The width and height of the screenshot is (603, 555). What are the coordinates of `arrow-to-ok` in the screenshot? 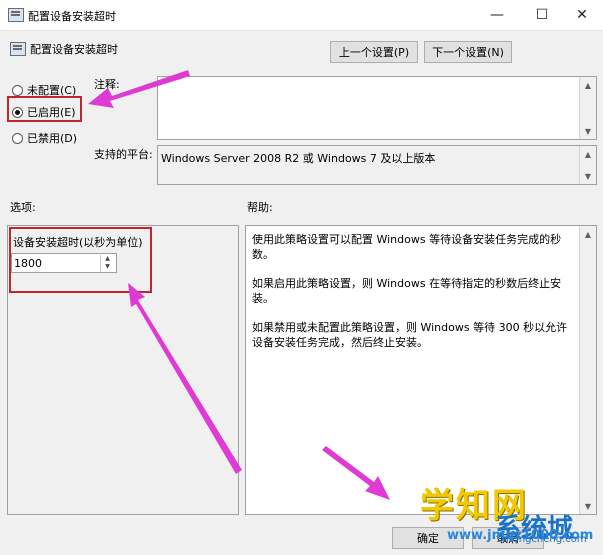 It's located at (356, 473).